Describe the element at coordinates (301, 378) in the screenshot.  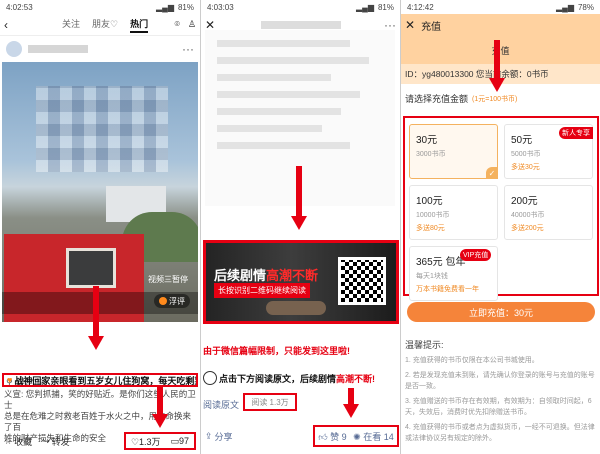
I see `read-more-cta: 点击下方阅读原文，后续剧情 高潮不断!` at that location.